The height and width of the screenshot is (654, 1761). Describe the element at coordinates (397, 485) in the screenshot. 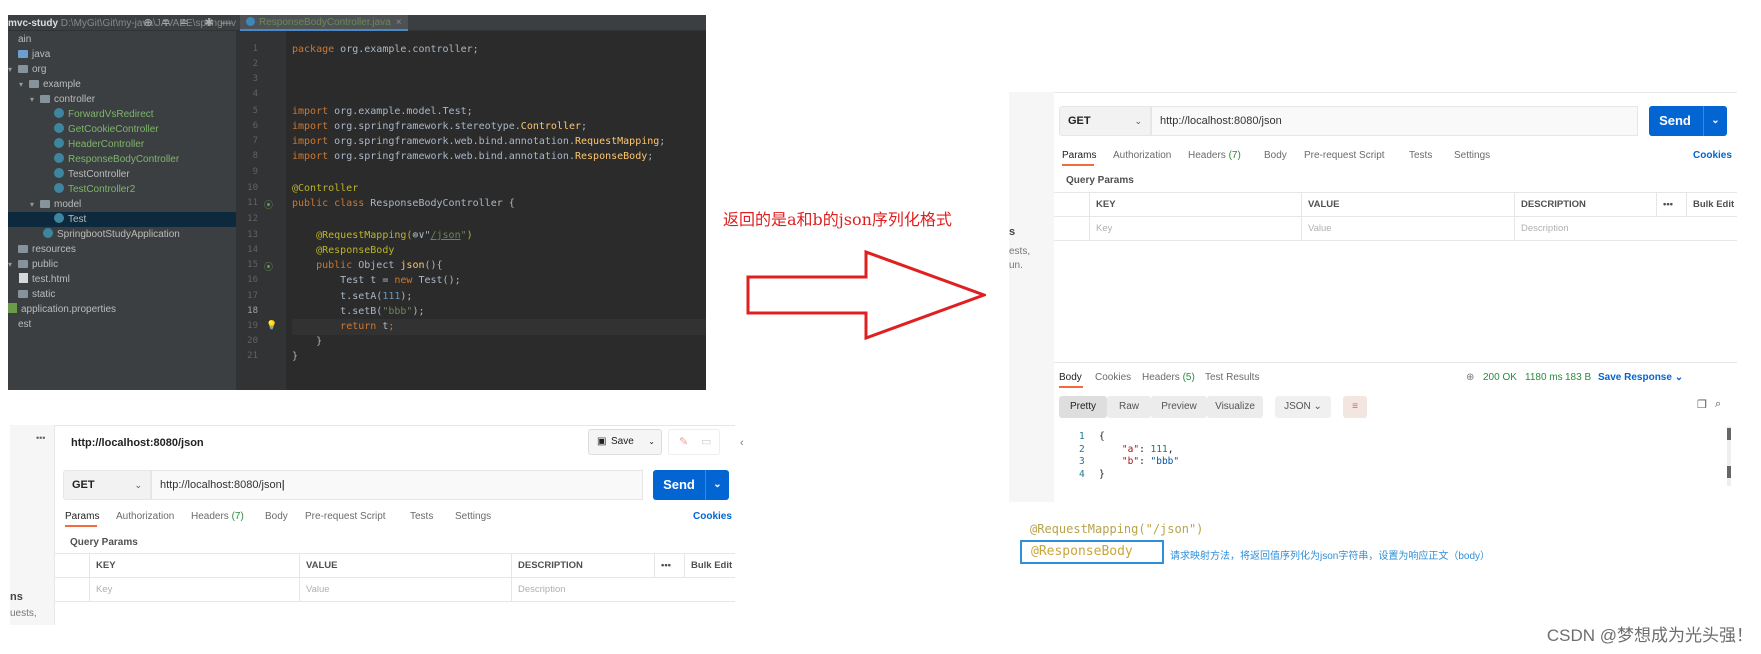

I see `url-input: http://localhost:8080/json|` at that location.